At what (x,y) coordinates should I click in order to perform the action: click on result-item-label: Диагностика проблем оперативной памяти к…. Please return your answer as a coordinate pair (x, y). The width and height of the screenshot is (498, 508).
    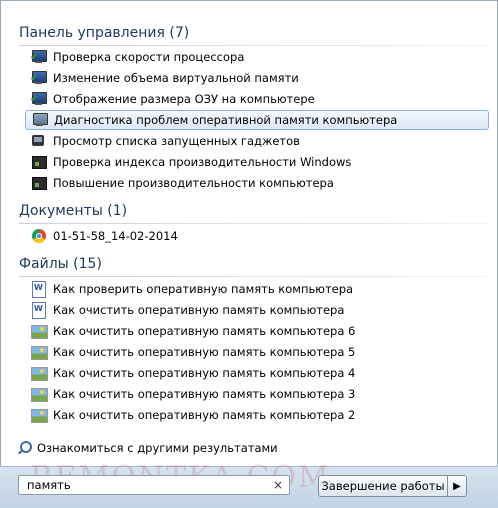
    Looking at the image, I should click on (226, 120).